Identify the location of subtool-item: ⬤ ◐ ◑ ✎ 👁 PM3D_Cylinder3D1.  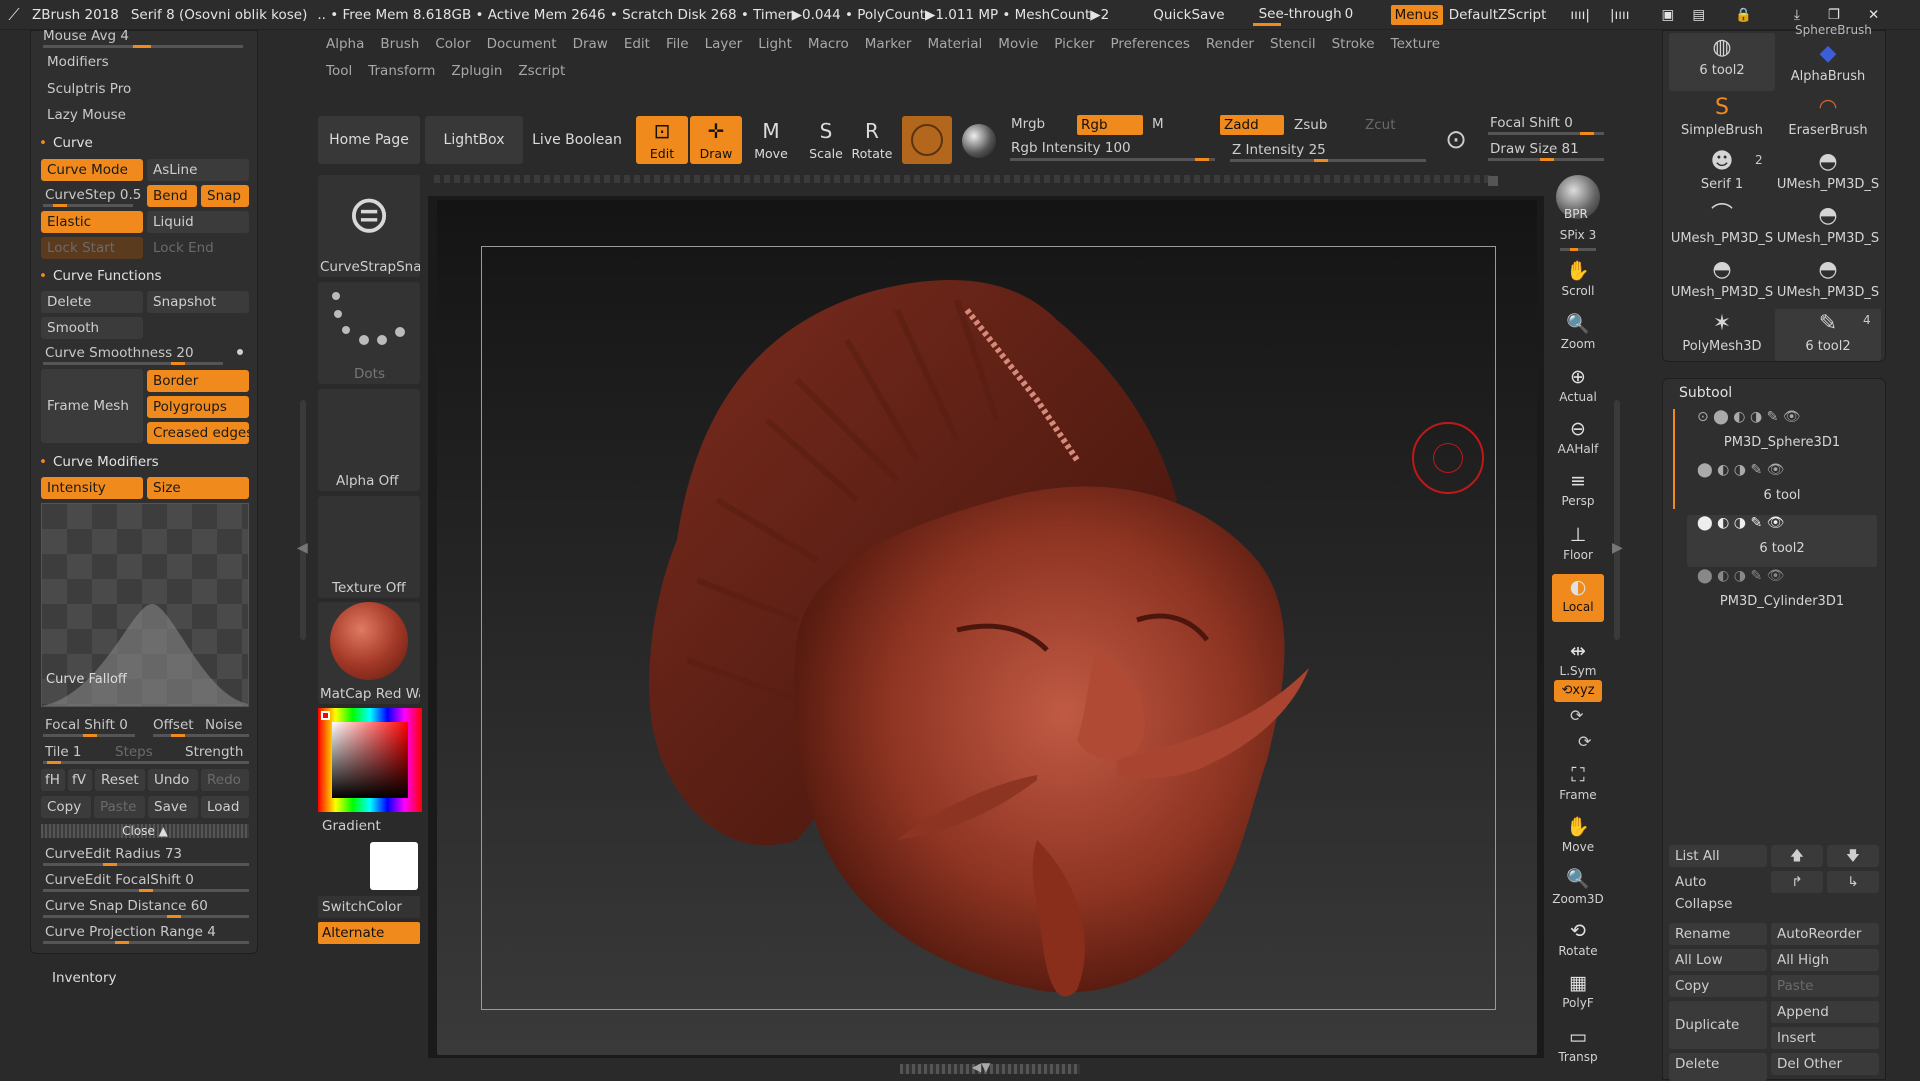
(1782, 594).